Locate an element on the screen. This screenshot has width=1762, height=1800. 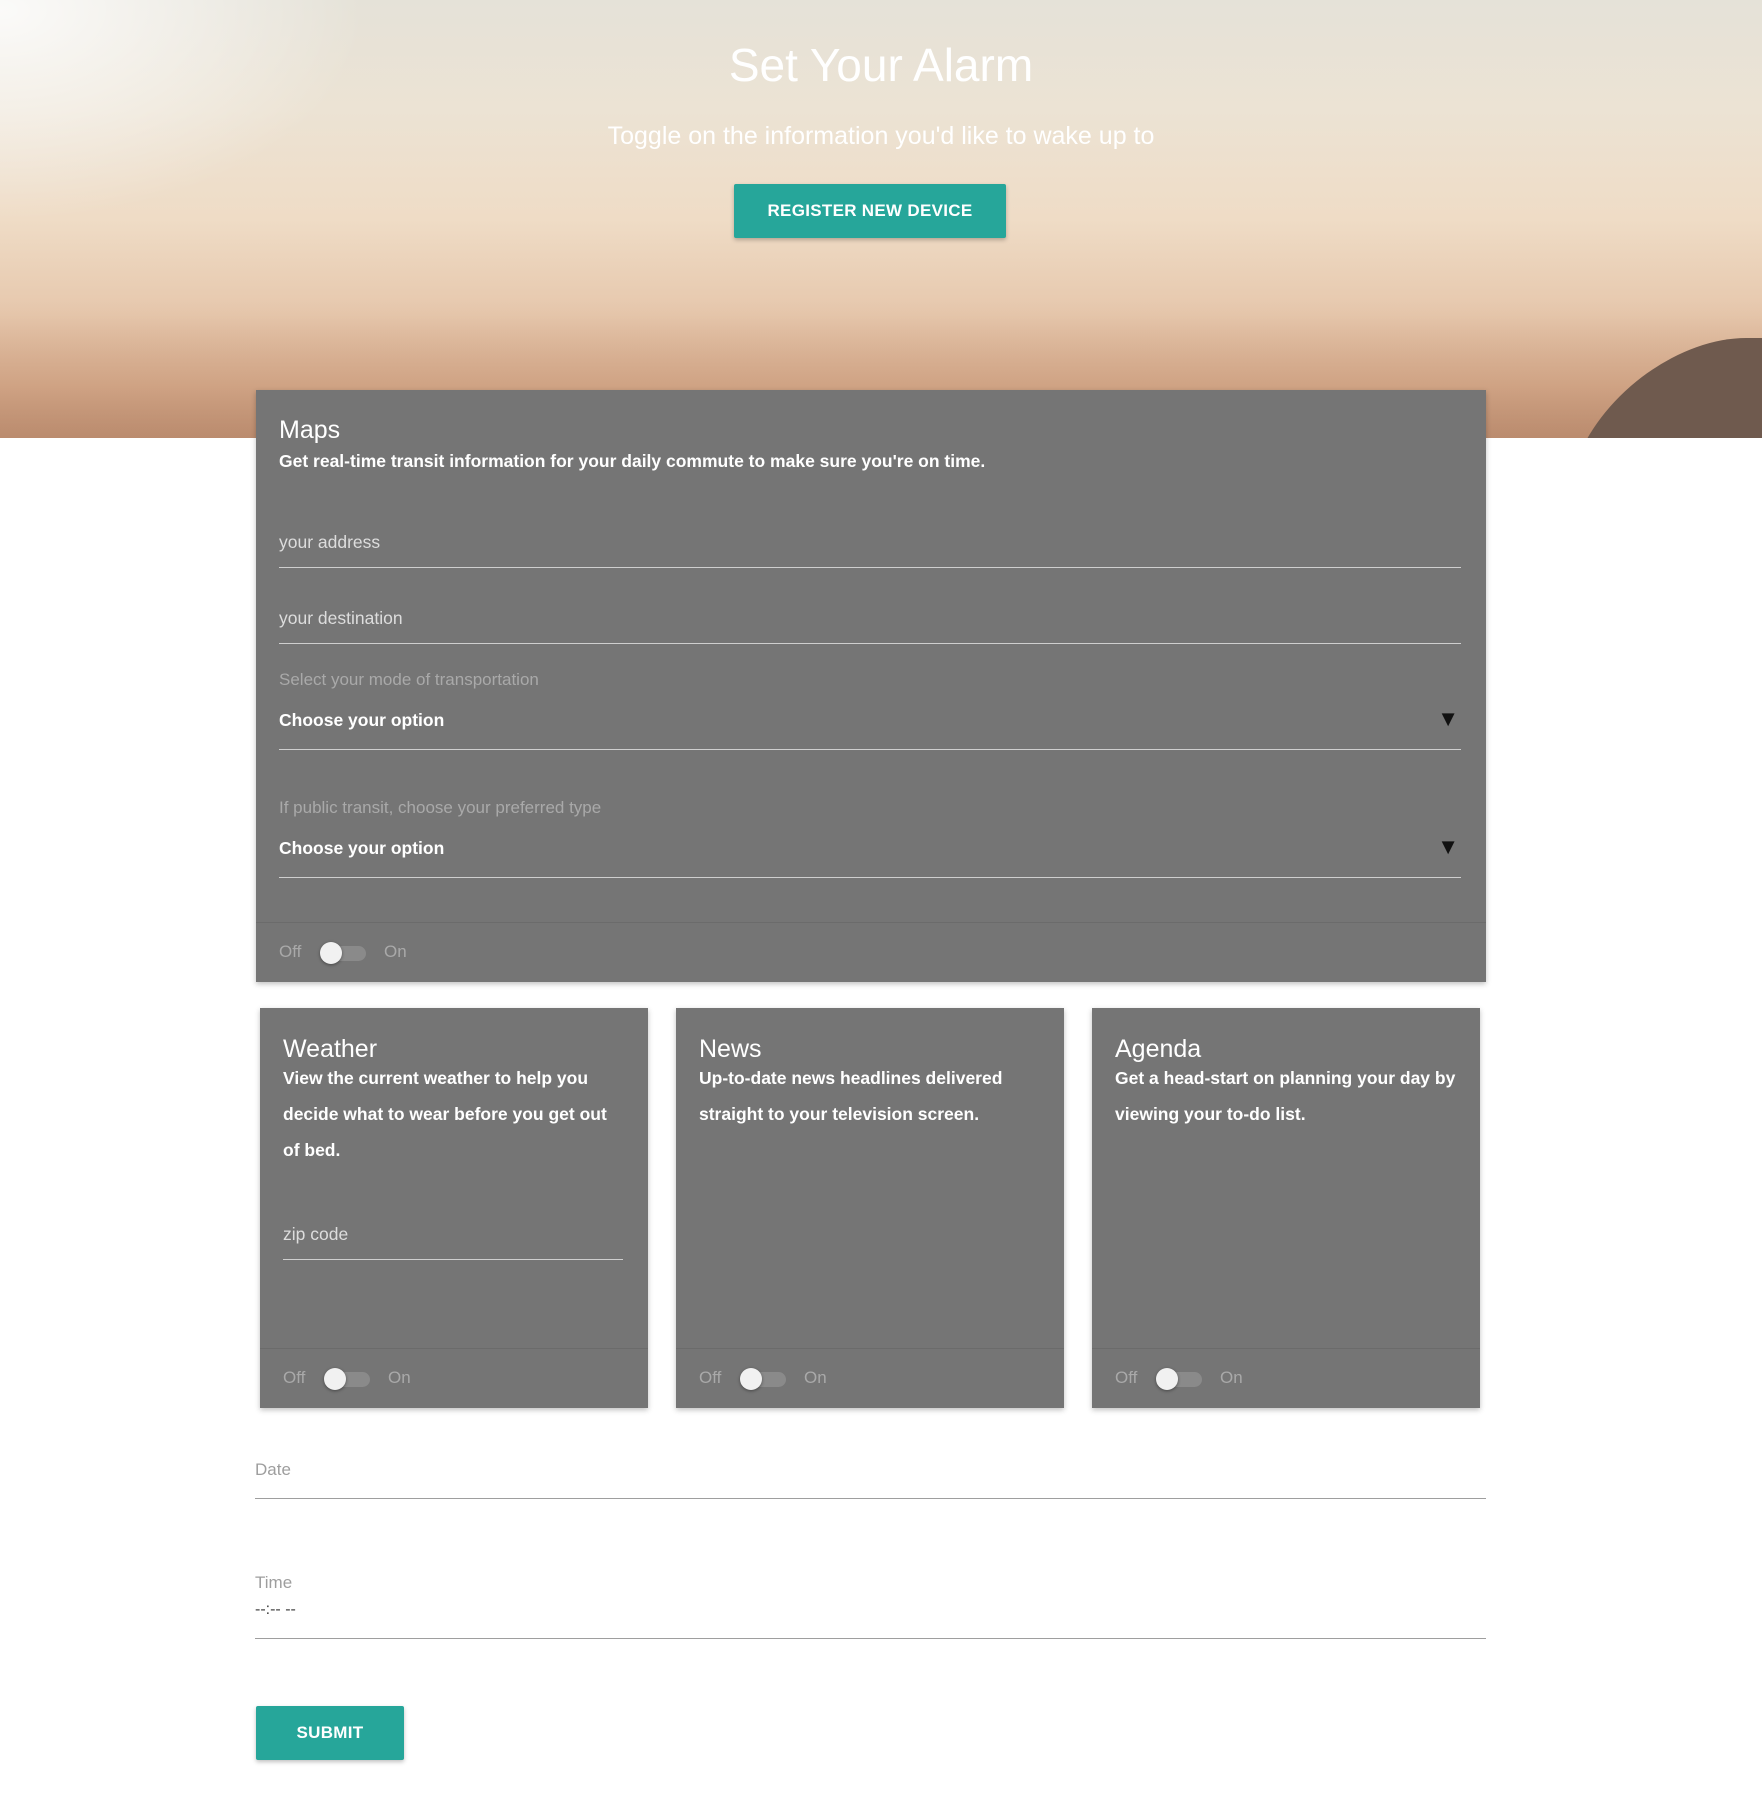
time-label: Time is located at coordinates (274, 1582).